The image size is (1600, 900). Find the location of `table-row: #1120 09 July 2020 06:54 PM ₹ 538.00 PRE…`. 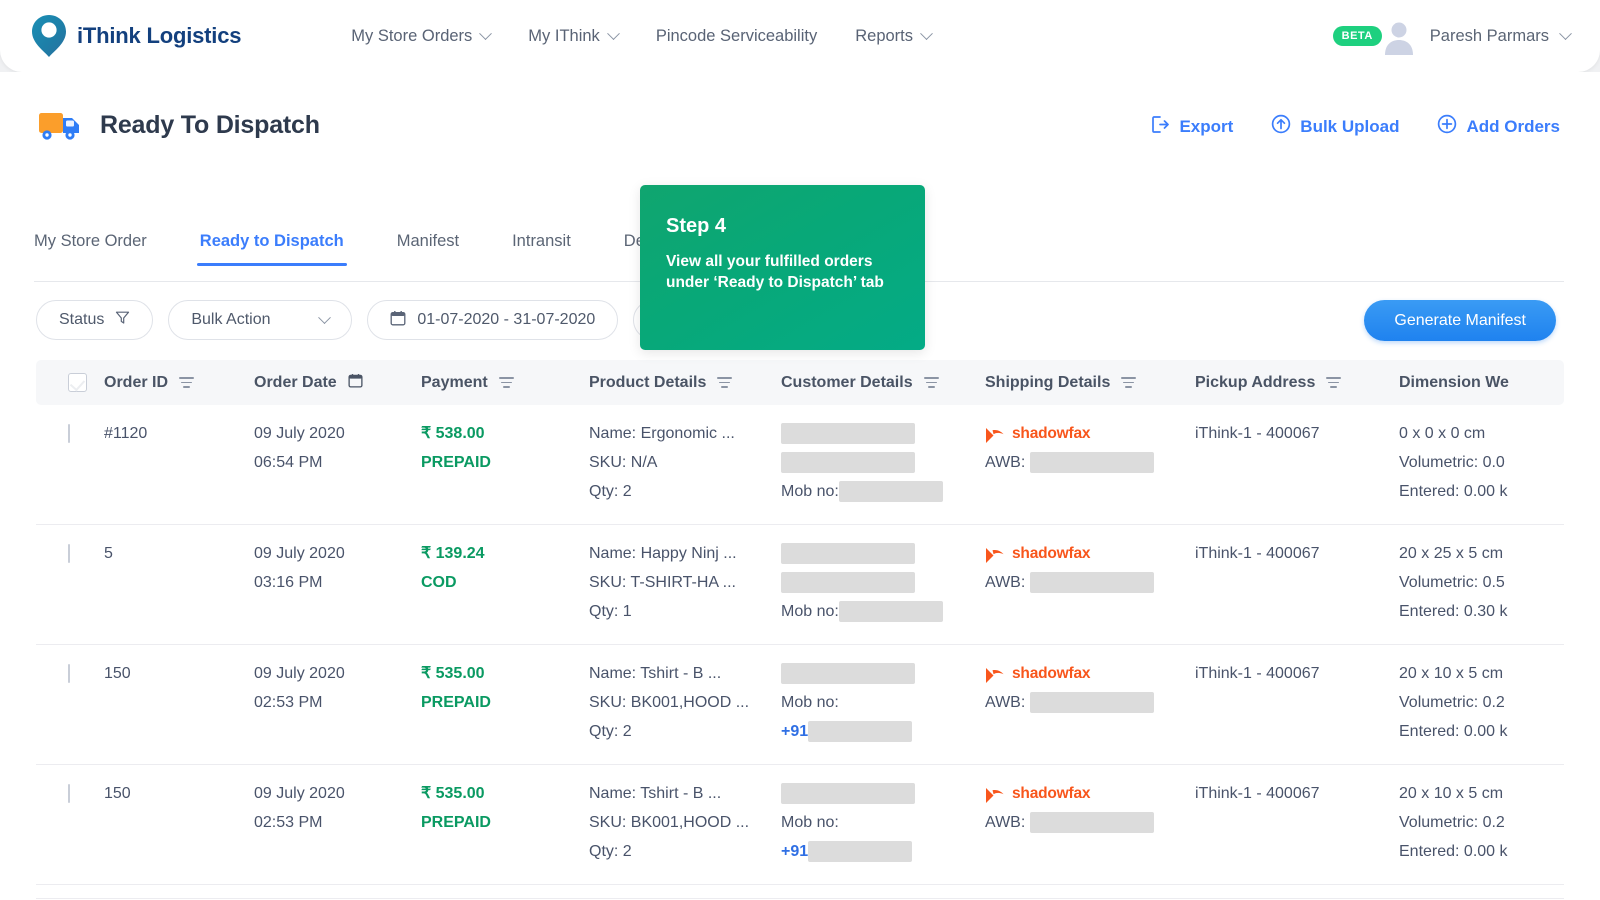

table-row: #1120 09 July 2020 06:54 PM ₹ 538.00 PRE… is located at coordinates (800, 465).